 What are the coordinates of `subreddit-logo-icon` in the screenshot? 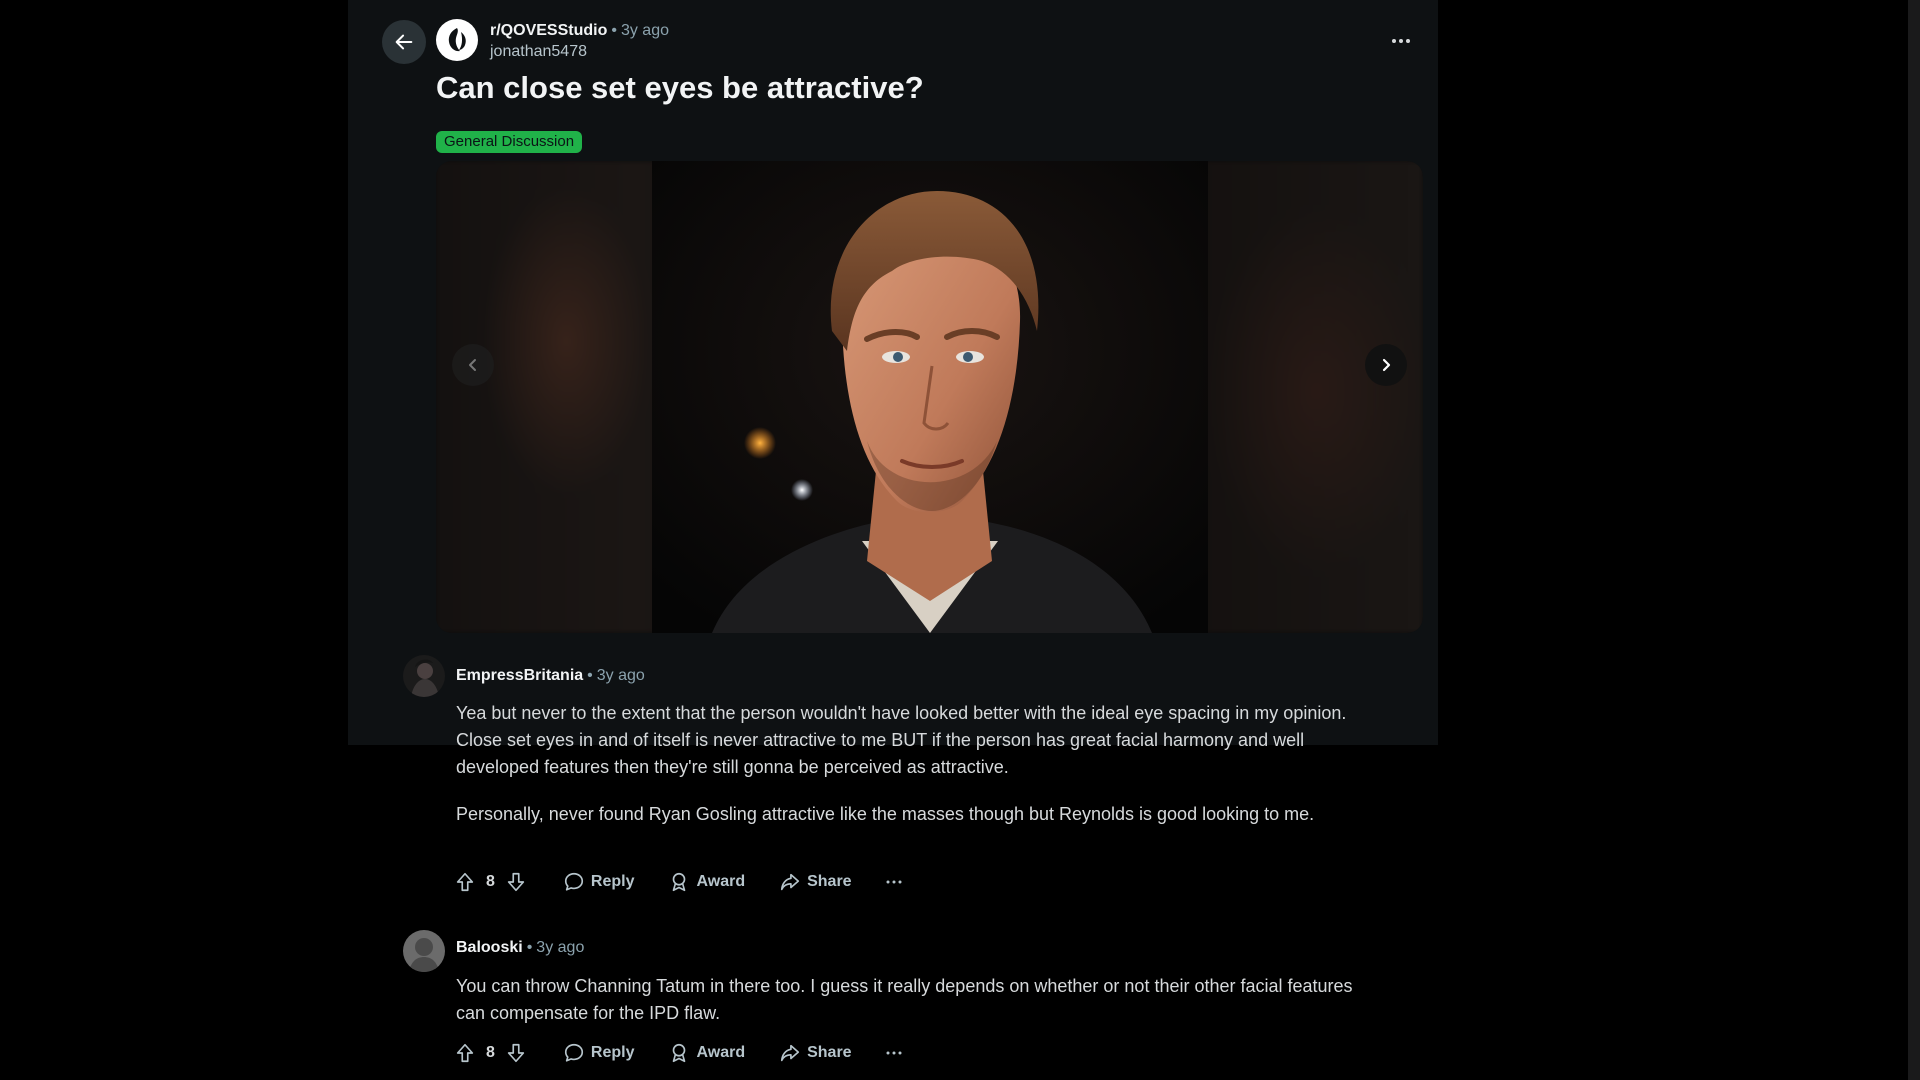 It's located at (457, 40).